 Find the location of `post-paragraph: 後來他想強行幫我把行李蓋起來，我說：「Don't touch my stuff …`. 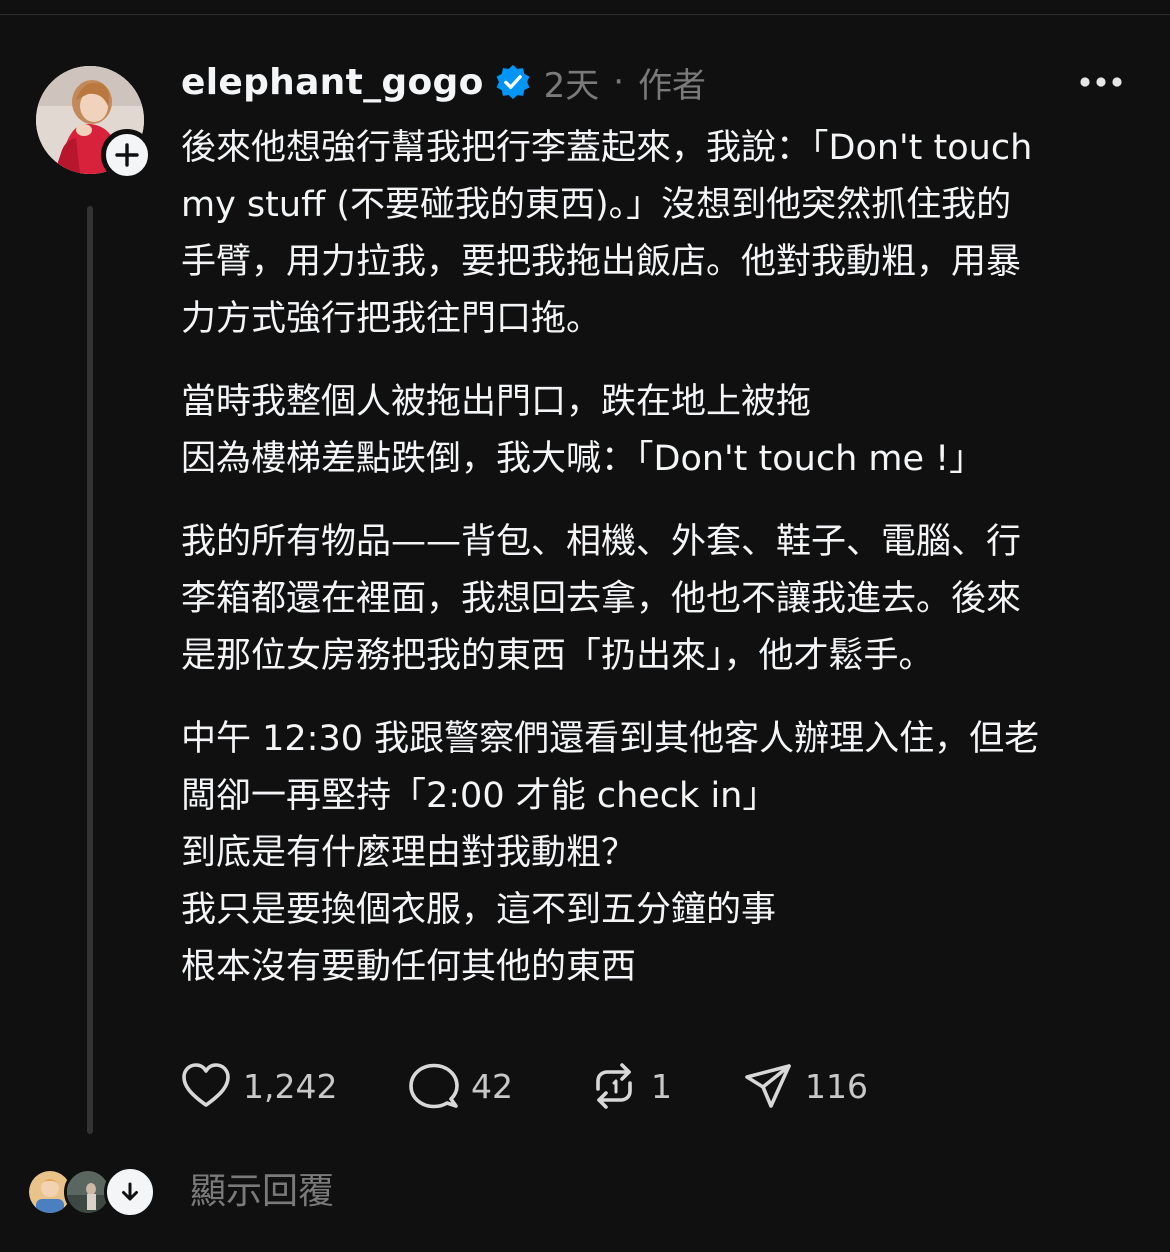

post-paragraph: 後來他想強行幫我把行李蓋起來，我說：「Don't touch my stuff … is located at coordinates (661, 234).